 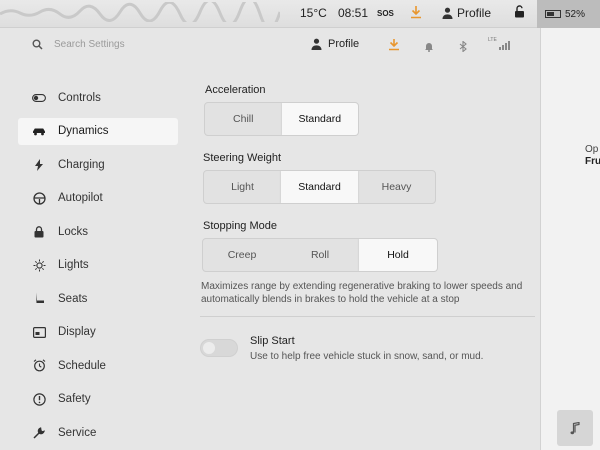 I want to click on lock-icon, so click(x=39, y=231).